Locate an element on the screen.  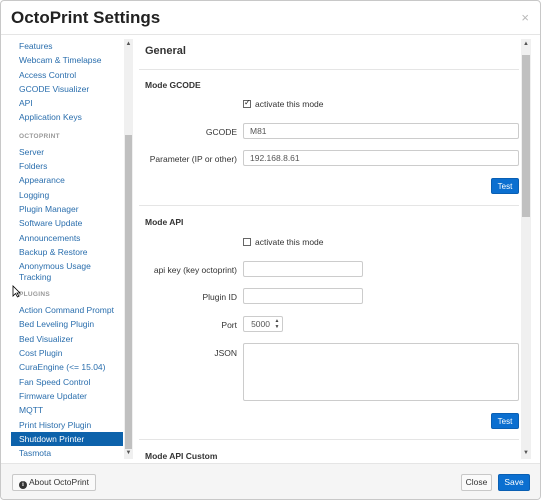
sidebar-item-application-keys: Application Keys is located at coordinates (67, 117).